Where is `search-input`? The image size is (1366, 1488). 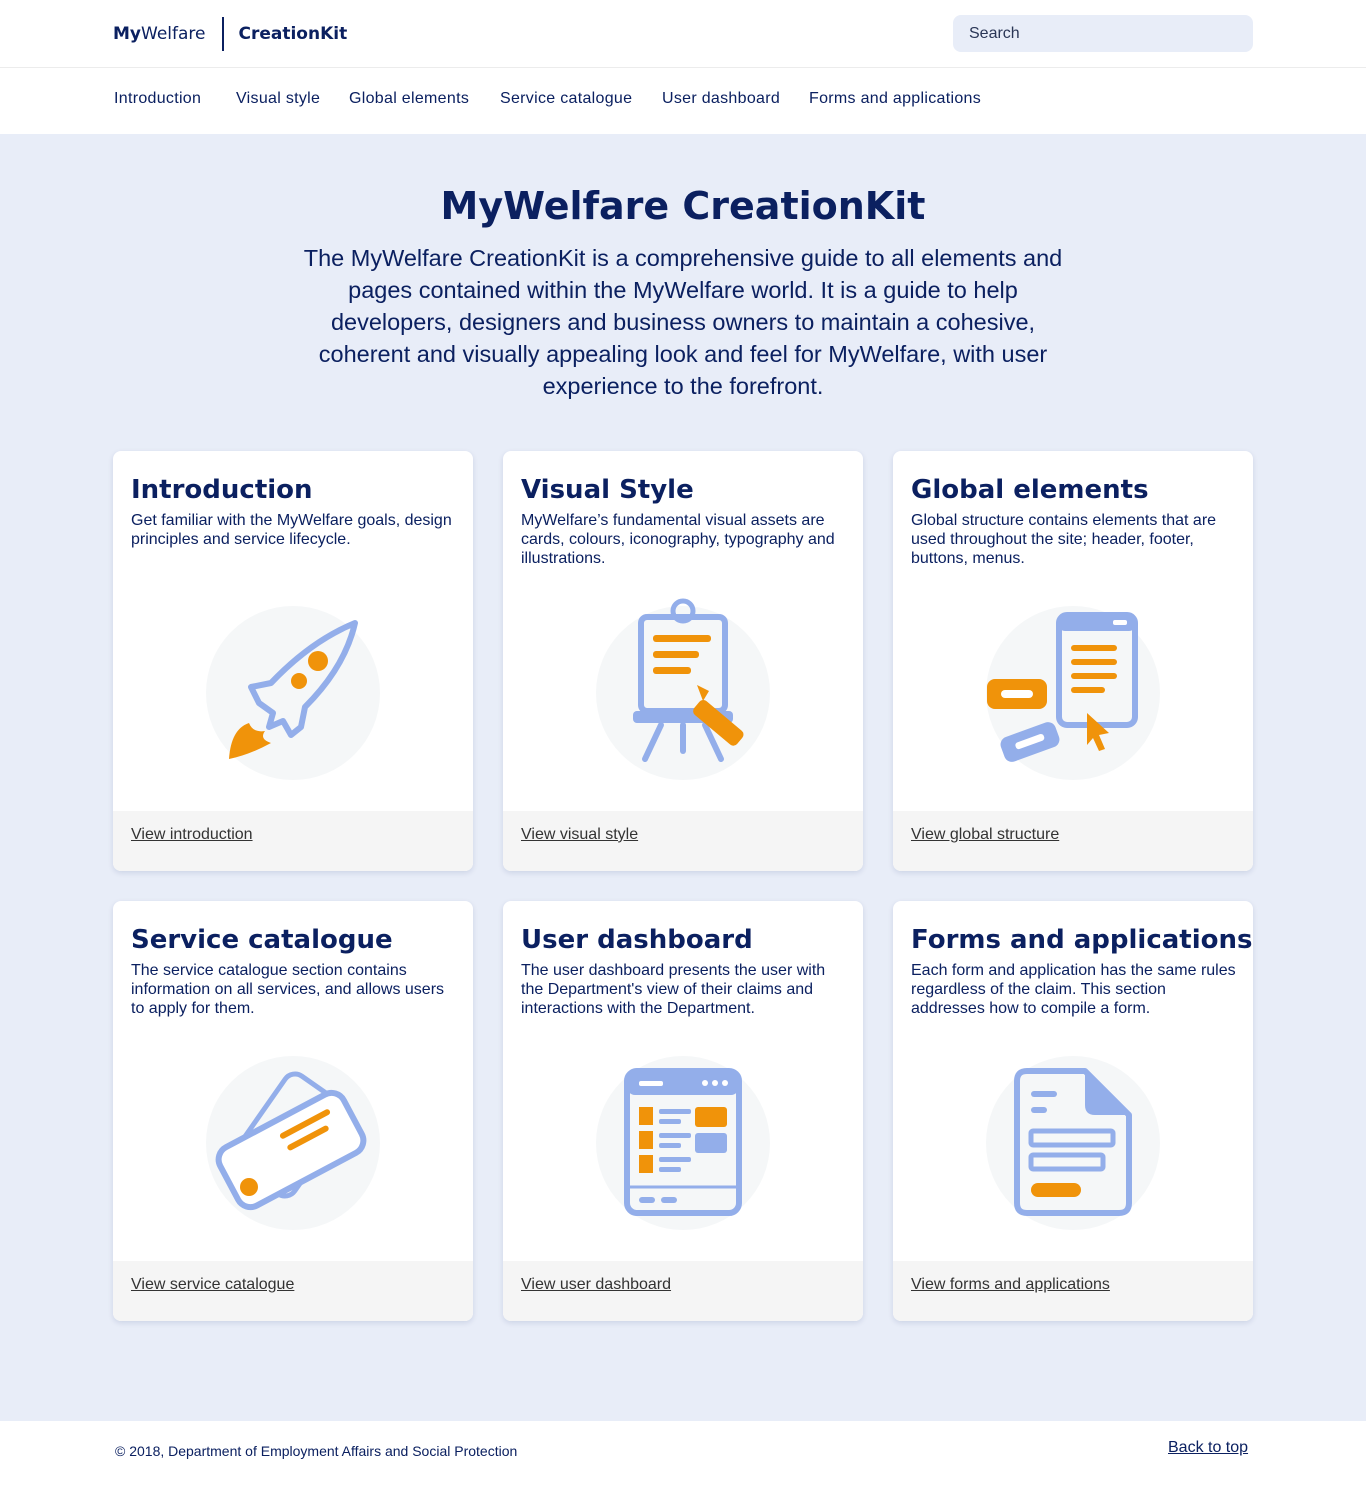
search-input is located at coordinates (1103, 33).